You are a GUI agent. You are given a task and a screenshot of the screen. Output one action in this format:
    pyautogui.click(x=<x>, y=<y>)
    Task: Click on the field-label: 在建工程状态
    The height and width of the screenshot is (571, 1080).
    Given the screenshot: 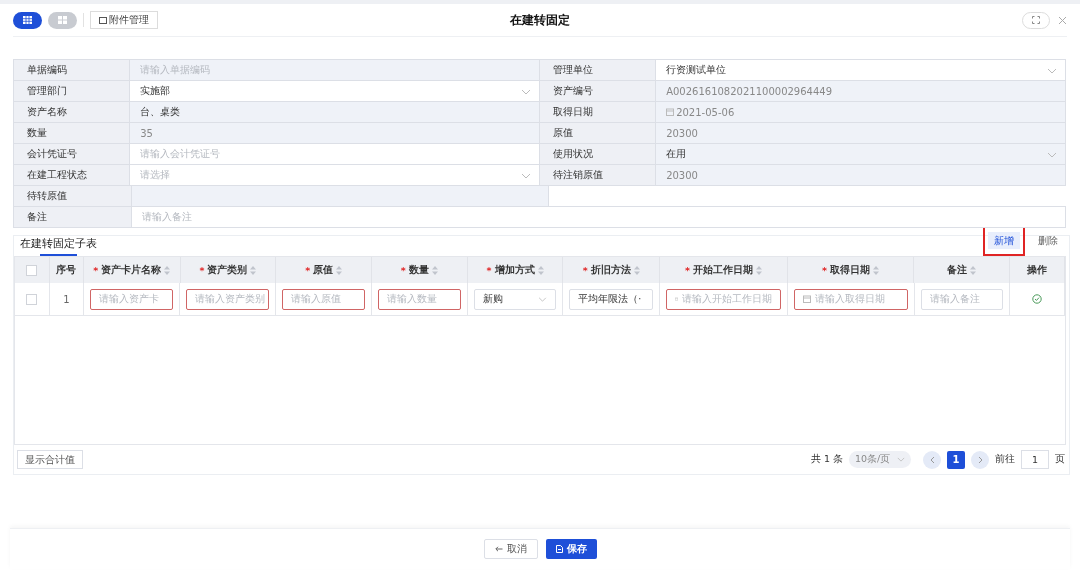 What is the action you would take?
    pyautogui.click(x=72, y=175)
    